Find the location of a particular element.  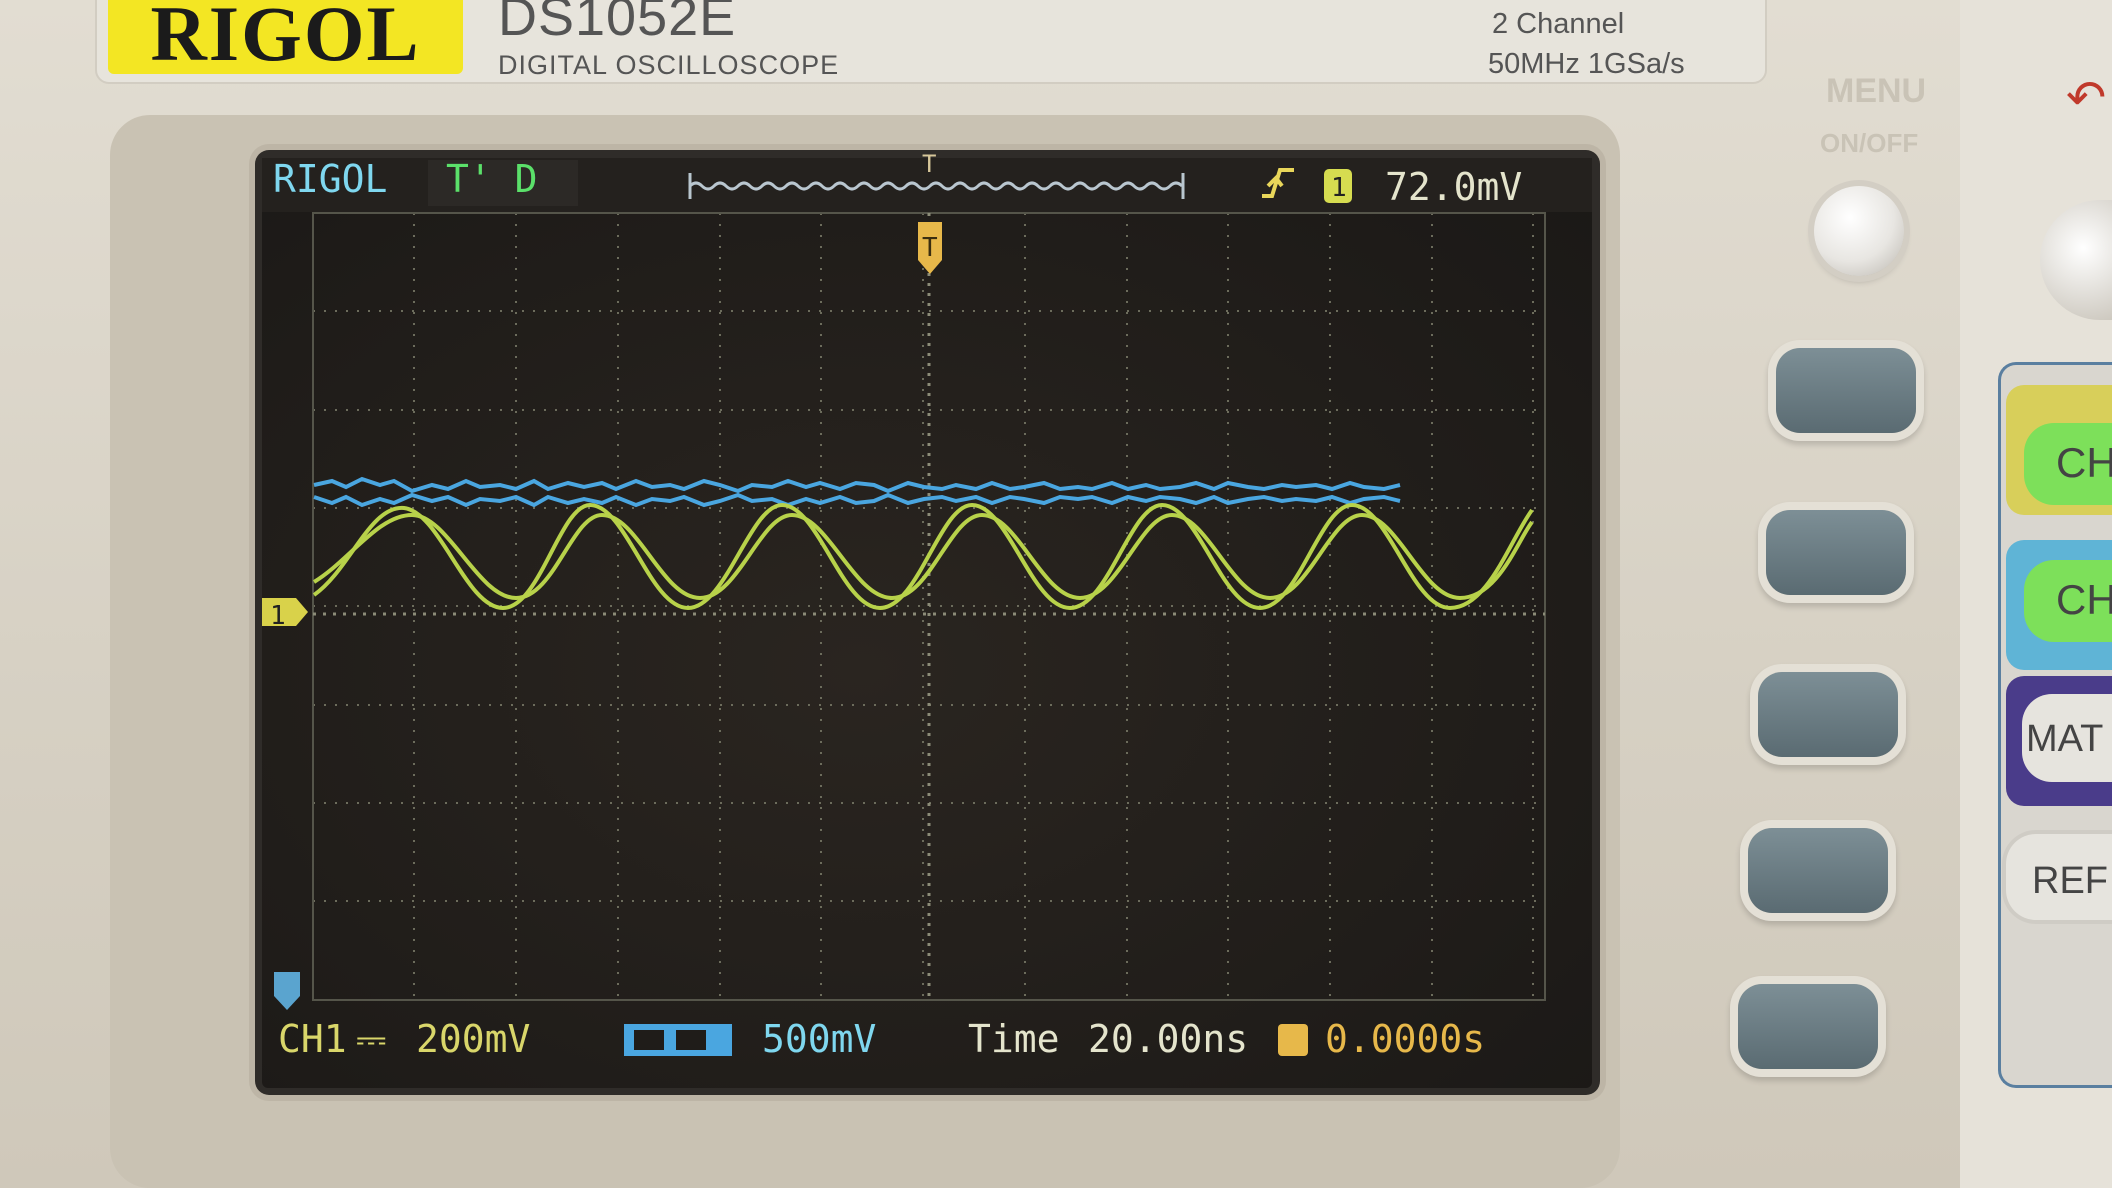

ch1-trace is located at coordinates (923, 556).